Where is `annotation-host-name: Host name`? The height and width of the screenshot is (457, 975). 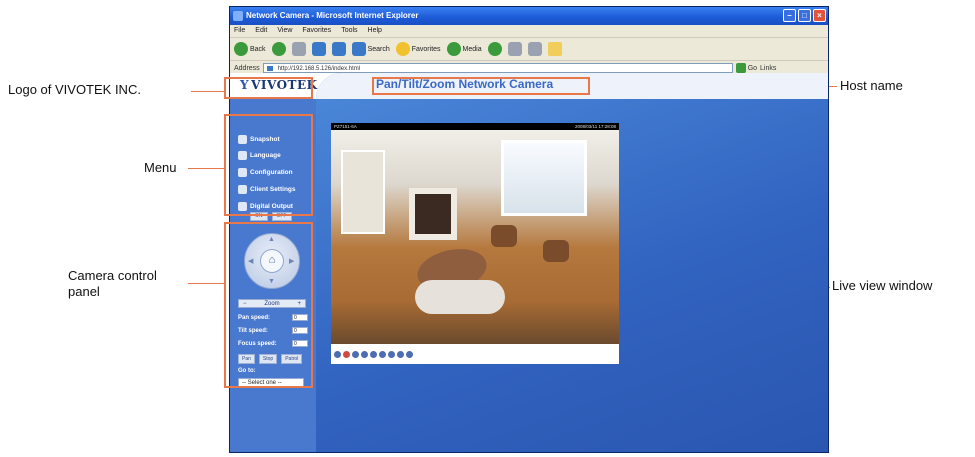
annotation-host-name: Host name is located at coordinates (871, 85).